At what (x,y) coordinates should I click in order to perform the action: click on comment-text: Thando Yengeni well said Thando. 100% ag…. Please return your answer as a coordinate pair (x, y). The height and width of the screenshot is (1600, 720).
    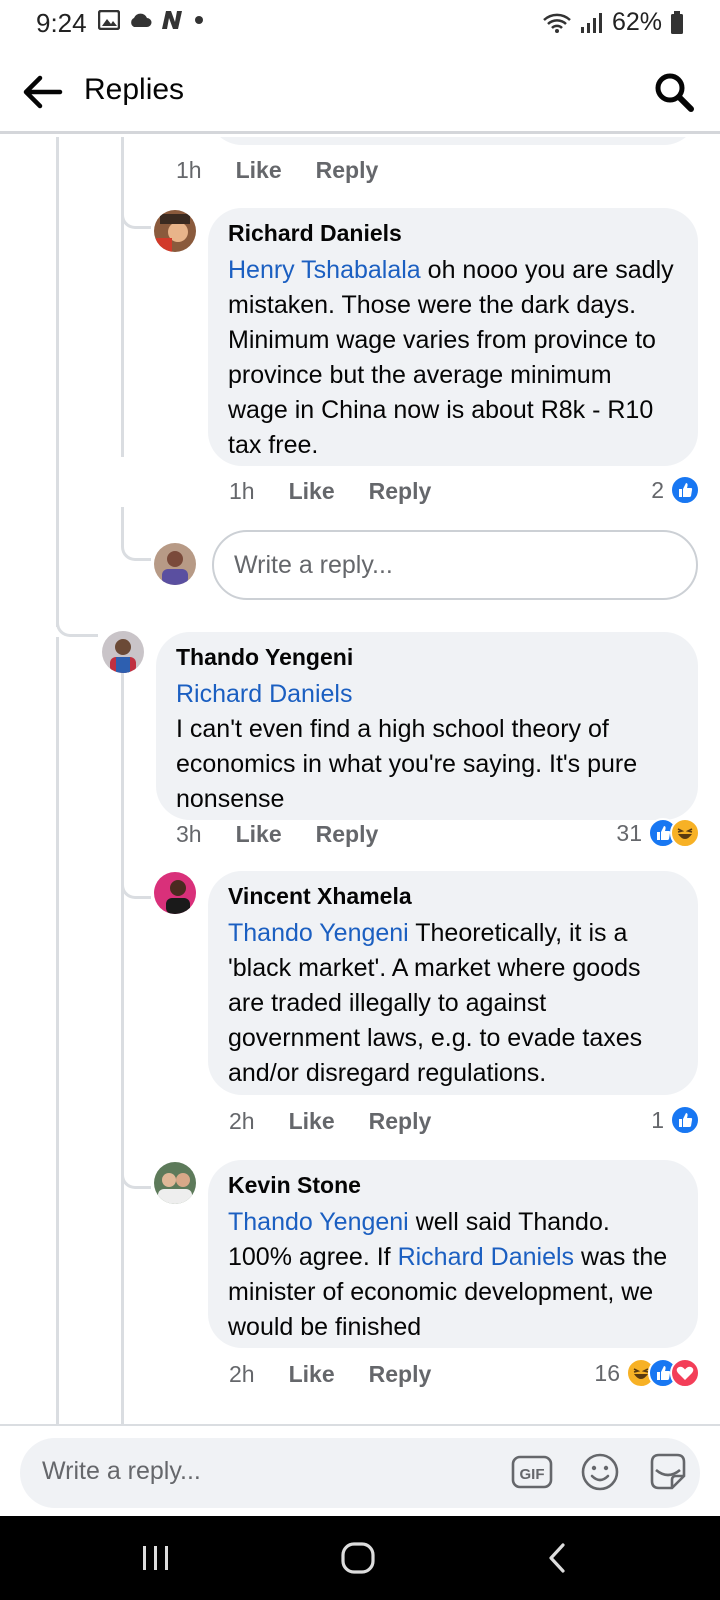
    Looking at the image, I should click on (453, 1275).